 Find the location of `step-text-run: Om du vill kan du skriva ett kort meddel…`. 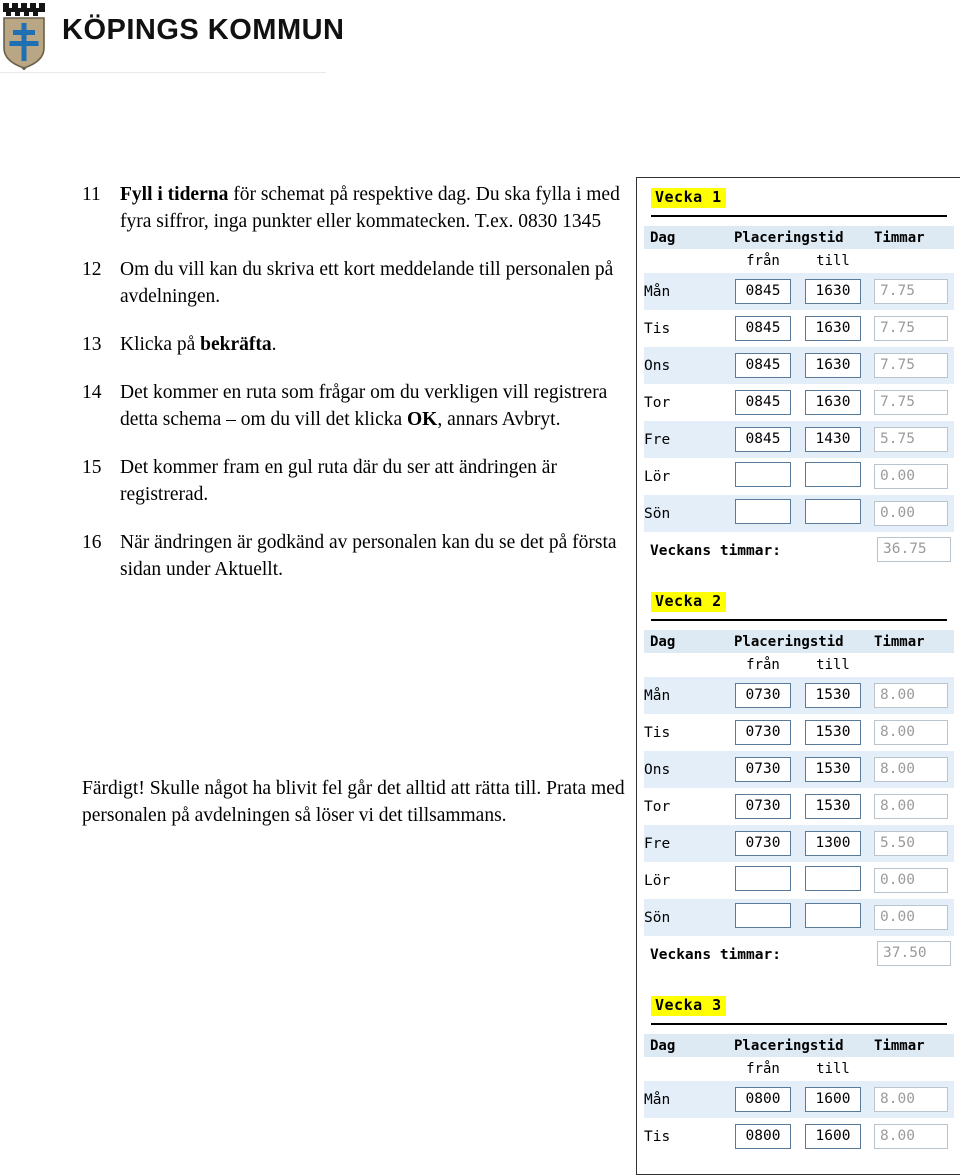

step-text-run: Om du vill kan du skriva ett kort meddel… is located at coordinates (367, 283).